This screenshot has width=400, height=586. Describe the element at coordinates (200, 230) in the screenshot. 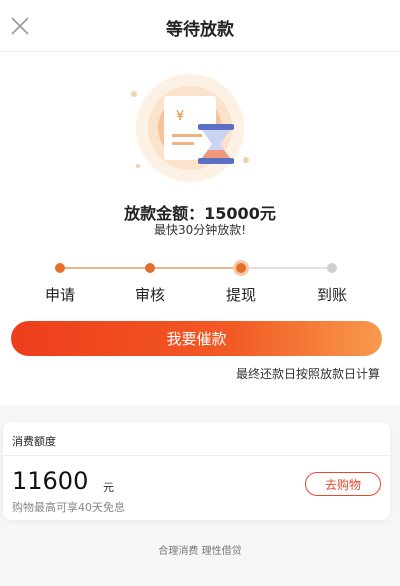

I see `loan-eta: 最快30分钟放款!` at that location.